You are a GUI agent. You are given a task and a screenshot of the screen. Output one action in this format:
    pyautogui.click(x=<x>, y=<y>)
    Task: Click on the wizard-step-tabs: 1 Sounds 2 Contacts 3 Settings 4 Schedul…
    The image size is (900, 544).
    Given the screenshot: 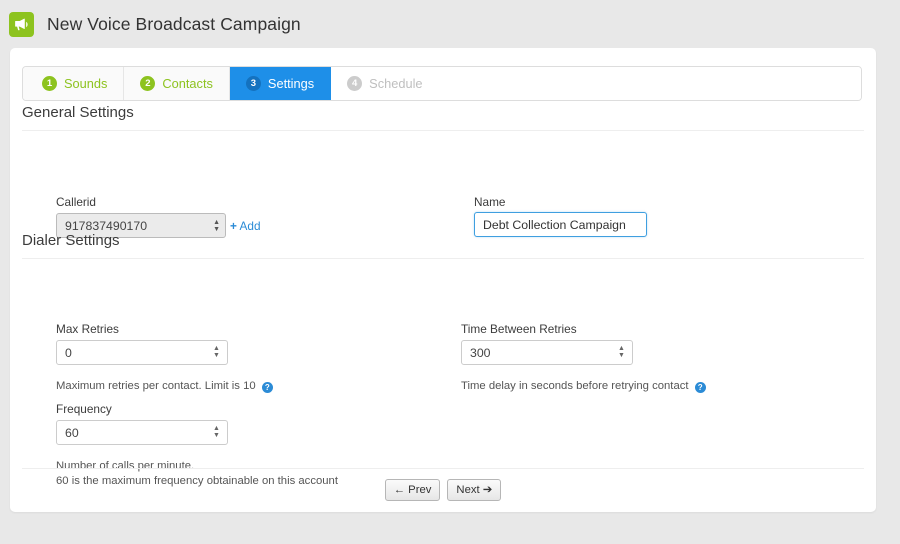 What is the action you would take?
    pyautogui.click(x=442, y=83)
    